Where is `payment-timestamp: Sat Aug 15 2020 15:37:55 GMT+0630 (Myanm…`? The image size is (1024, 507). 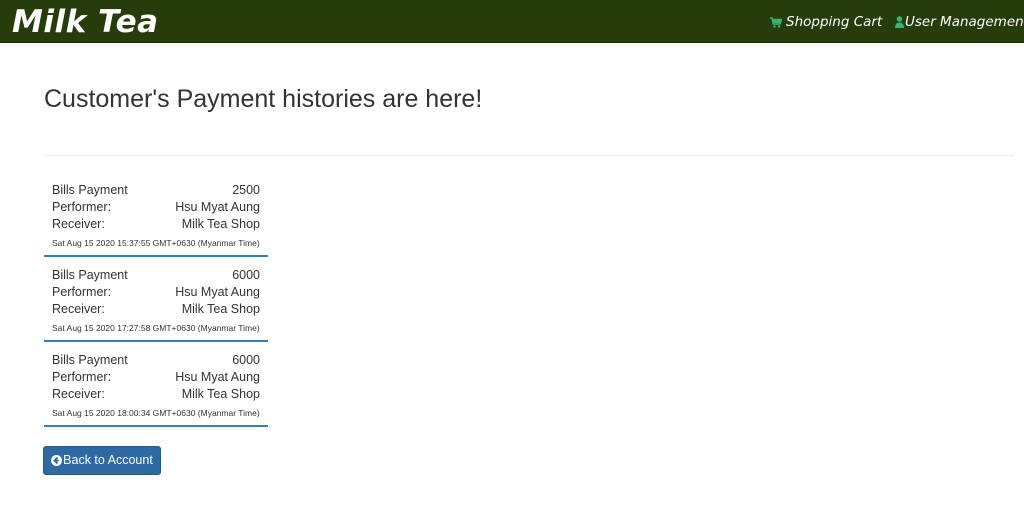 payment-timestamp: Sat Aug 15 2020 15:37:55 GMT+0630 (Myanm… is located at coordinates (156, 243).